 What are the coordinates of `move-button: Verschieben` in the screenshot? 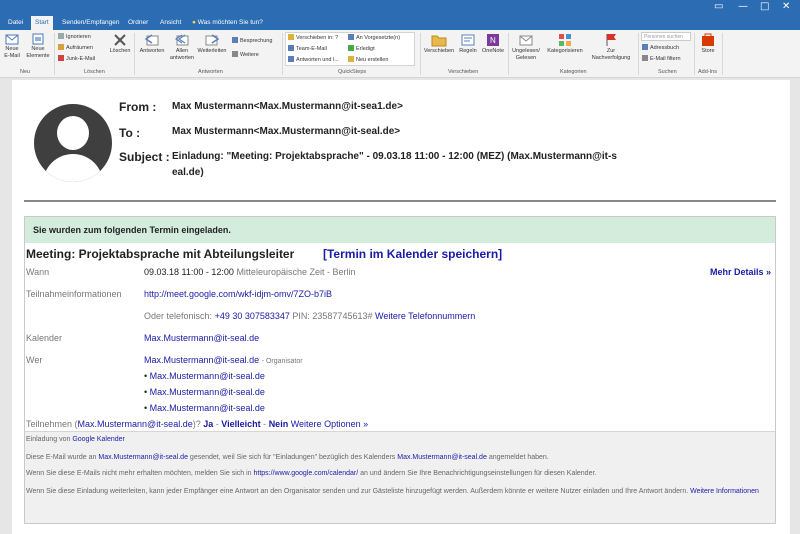 It's located at (439, 44).